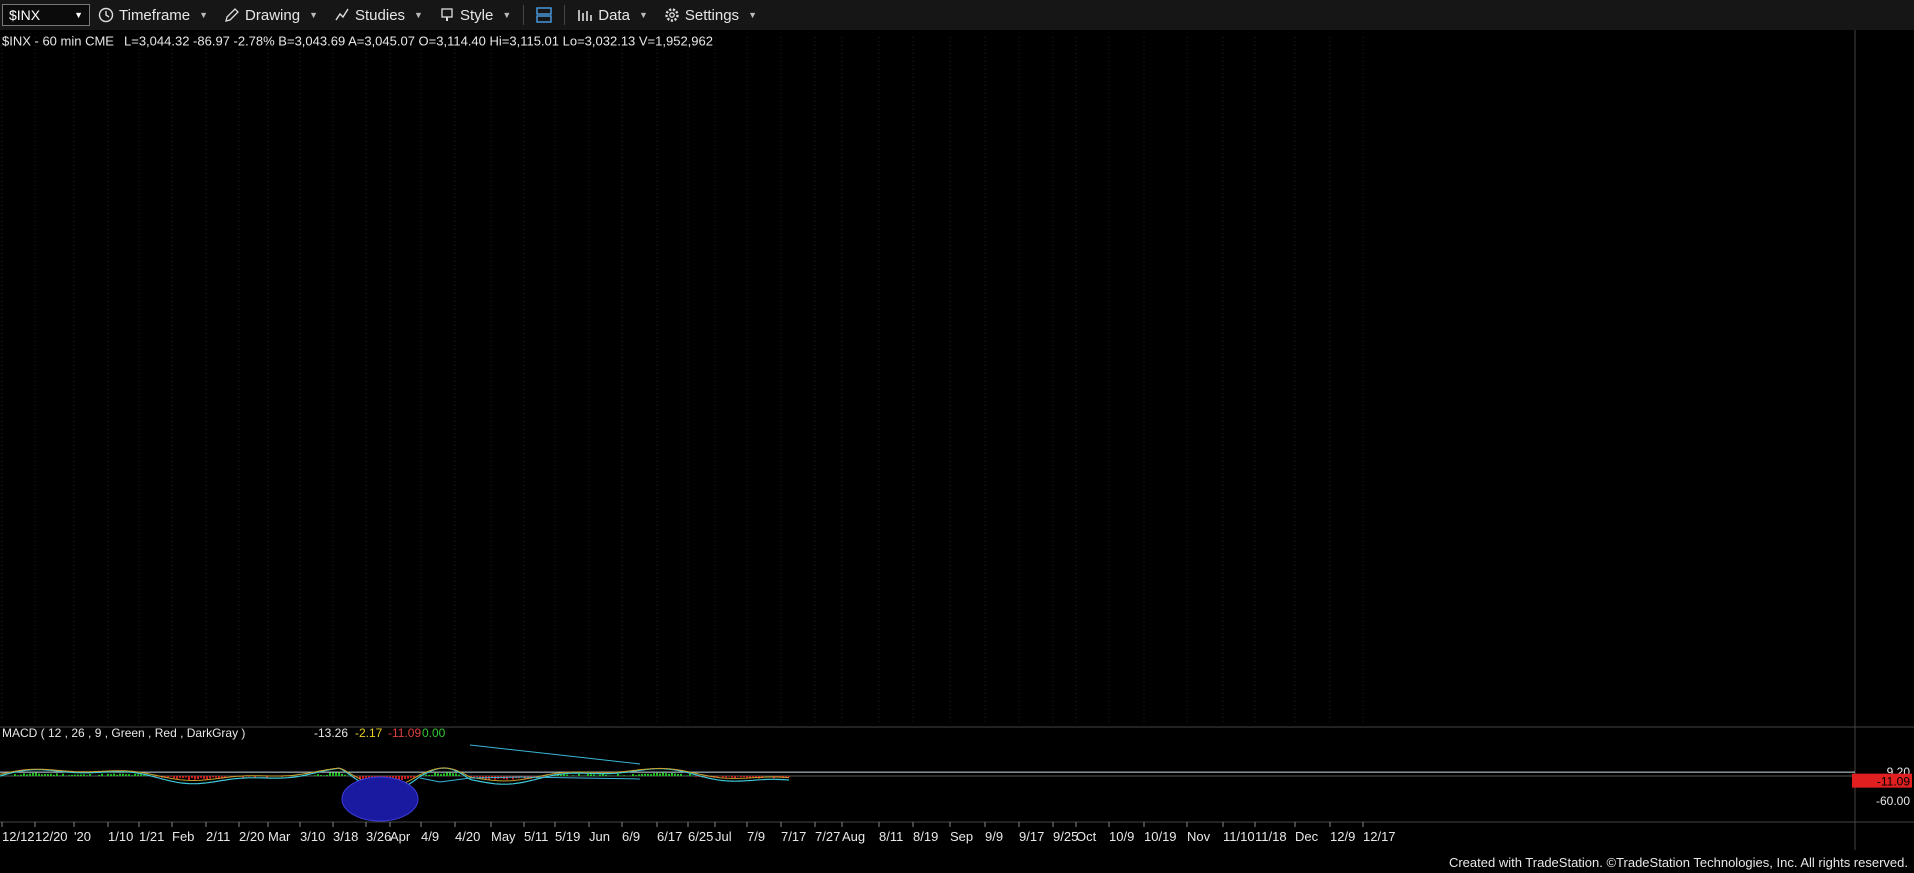 The height and width of the screenshot is (873, 1914). I want to click on style-label: Style, so click(476, 15).